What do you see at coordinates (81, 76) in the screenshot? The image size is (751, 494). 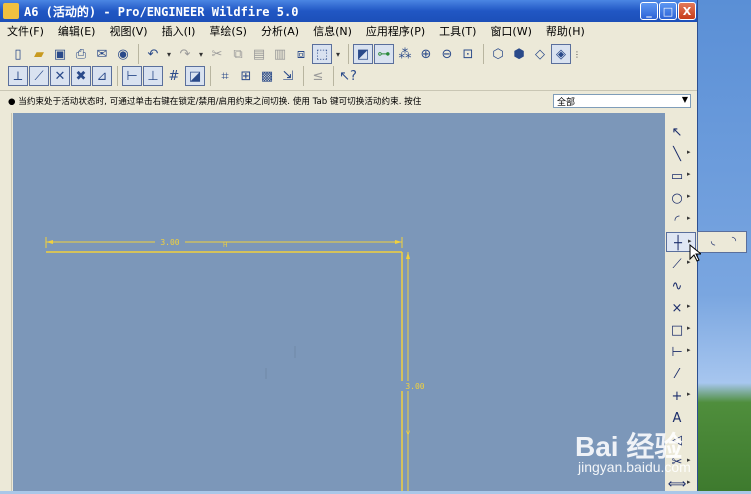 I see `datum-points-icon: ✖` at bounding box center [81, 76].